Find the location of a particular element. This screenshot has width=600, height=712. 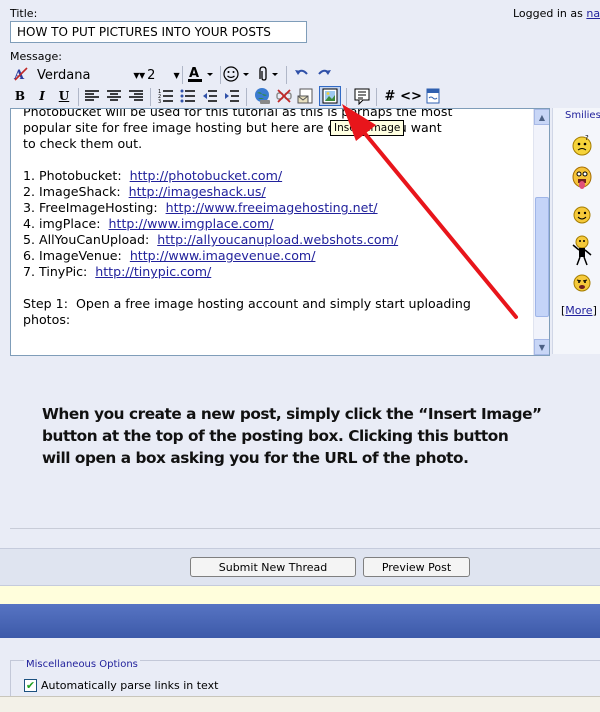

html-code-icon is located at coordinates (433, 96).